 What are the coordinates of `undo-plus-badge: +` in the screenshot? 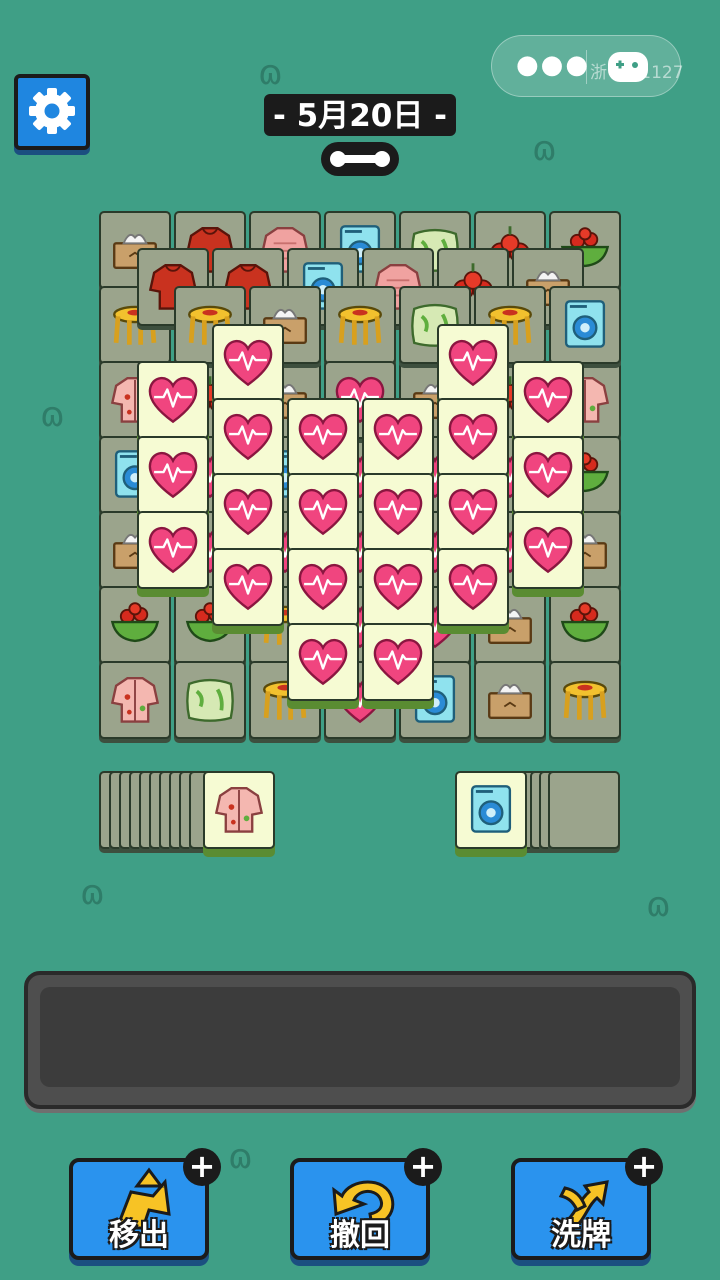 It's located at (423, 1167).